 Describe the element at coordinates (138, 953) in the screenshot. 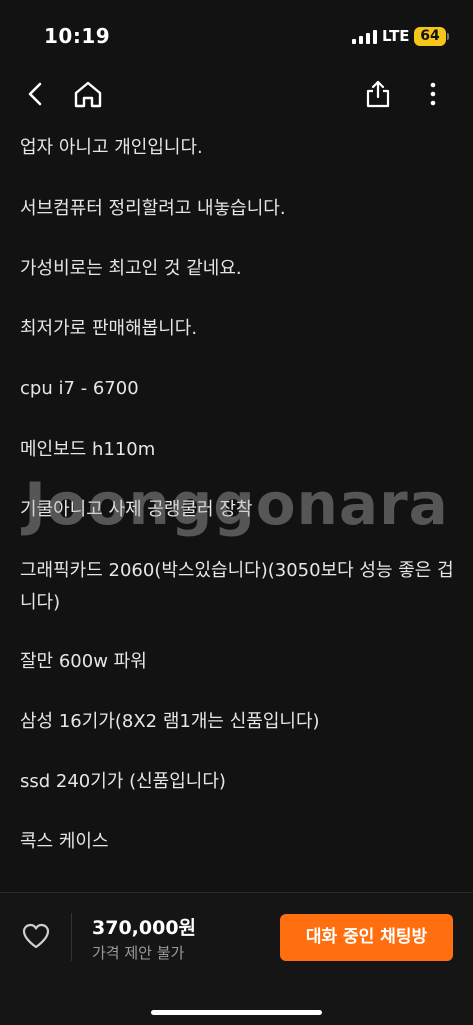

I see `price-negotiation-note: 가격 제안 불가` at that location.